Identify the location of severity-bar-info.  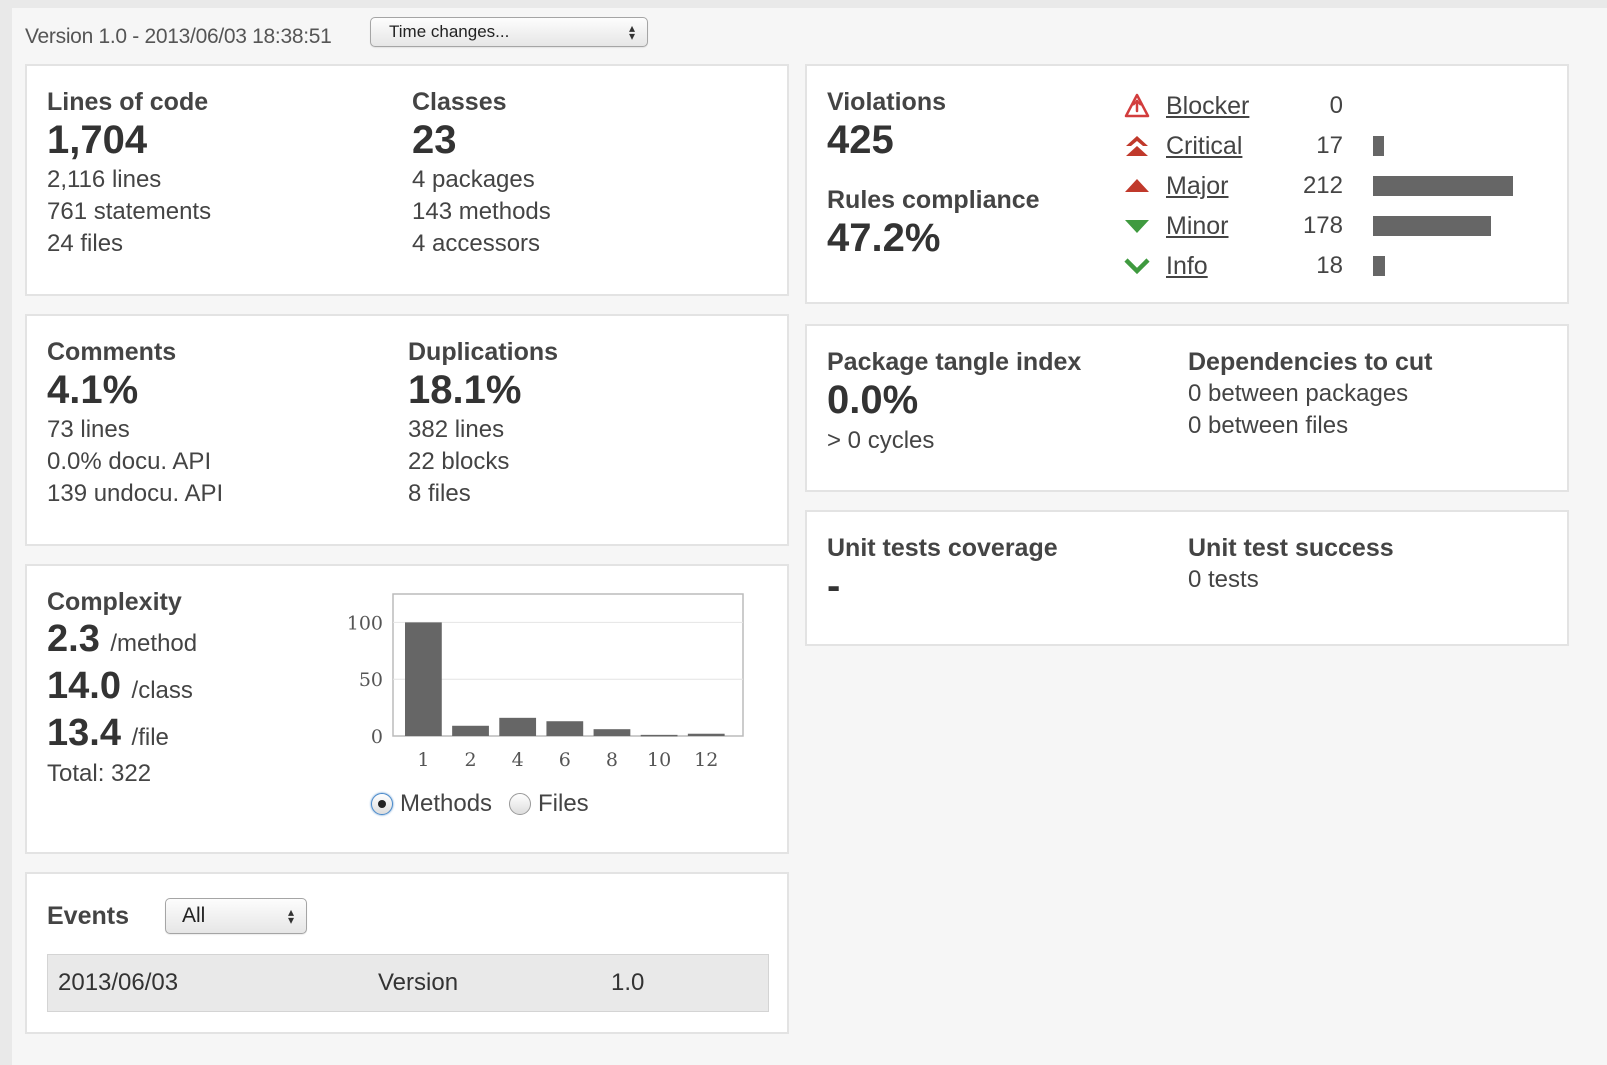
(1379, 266).